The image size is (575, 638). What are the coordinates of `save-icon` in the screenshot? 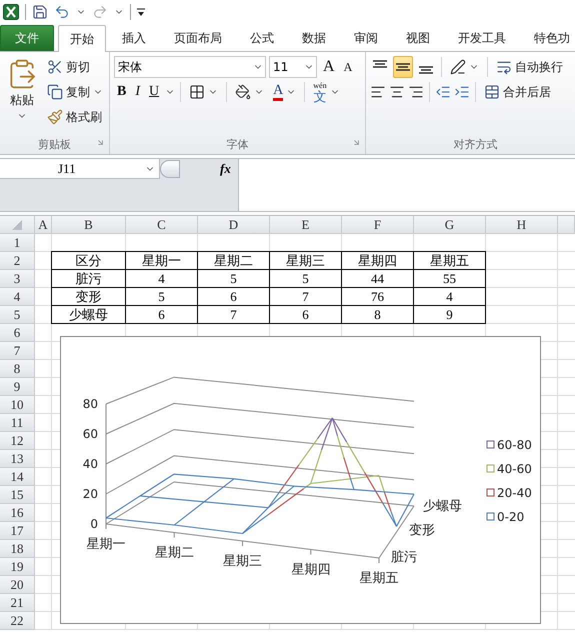 It's located at (40, 12).